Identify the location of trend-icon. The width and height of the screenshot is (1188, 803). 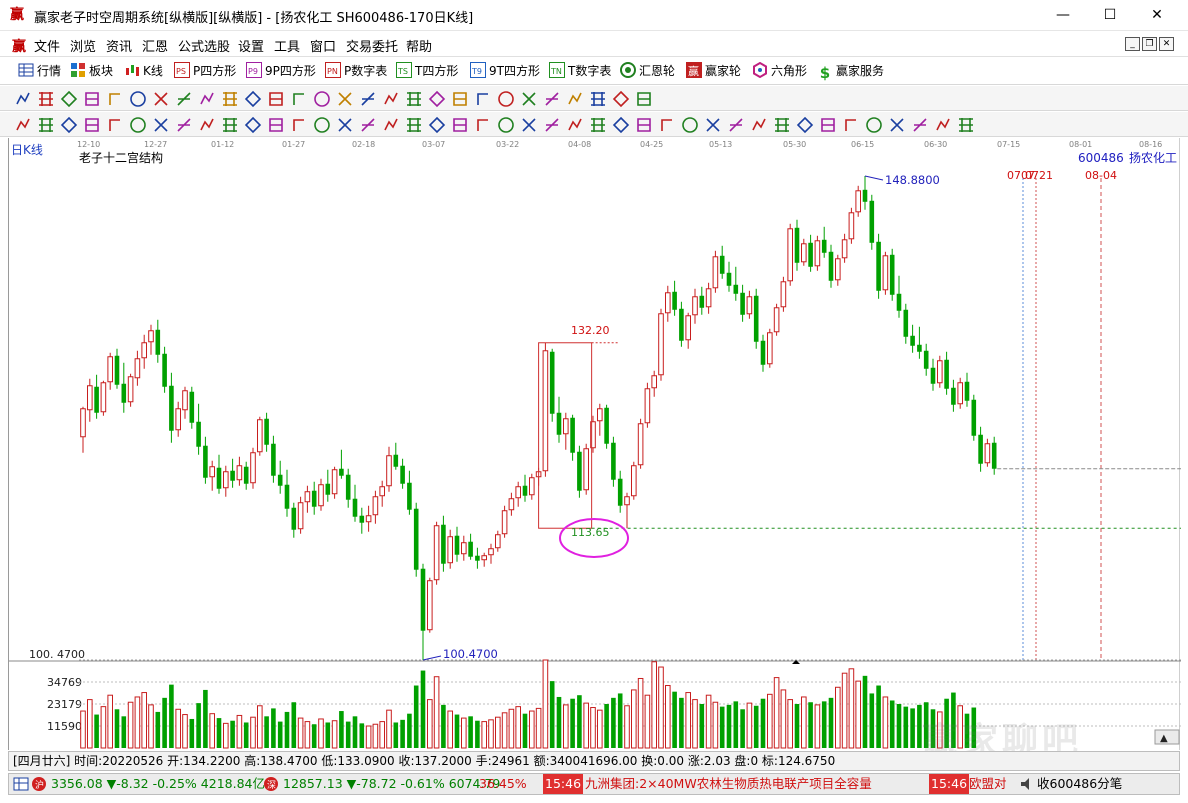
(230, 125).